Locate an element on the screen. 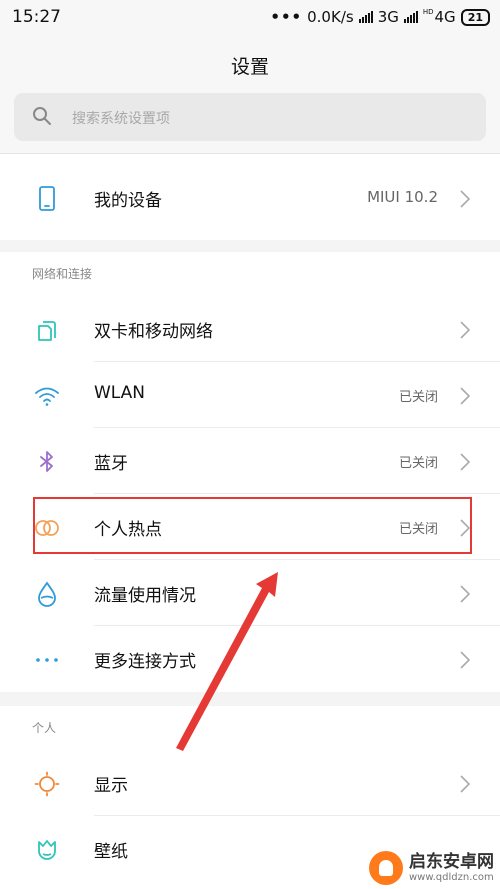 This screenshot has width=500, height=889. watermark: 启东安卓网 www.qdldzn.com is located at coordinates (431, 868).